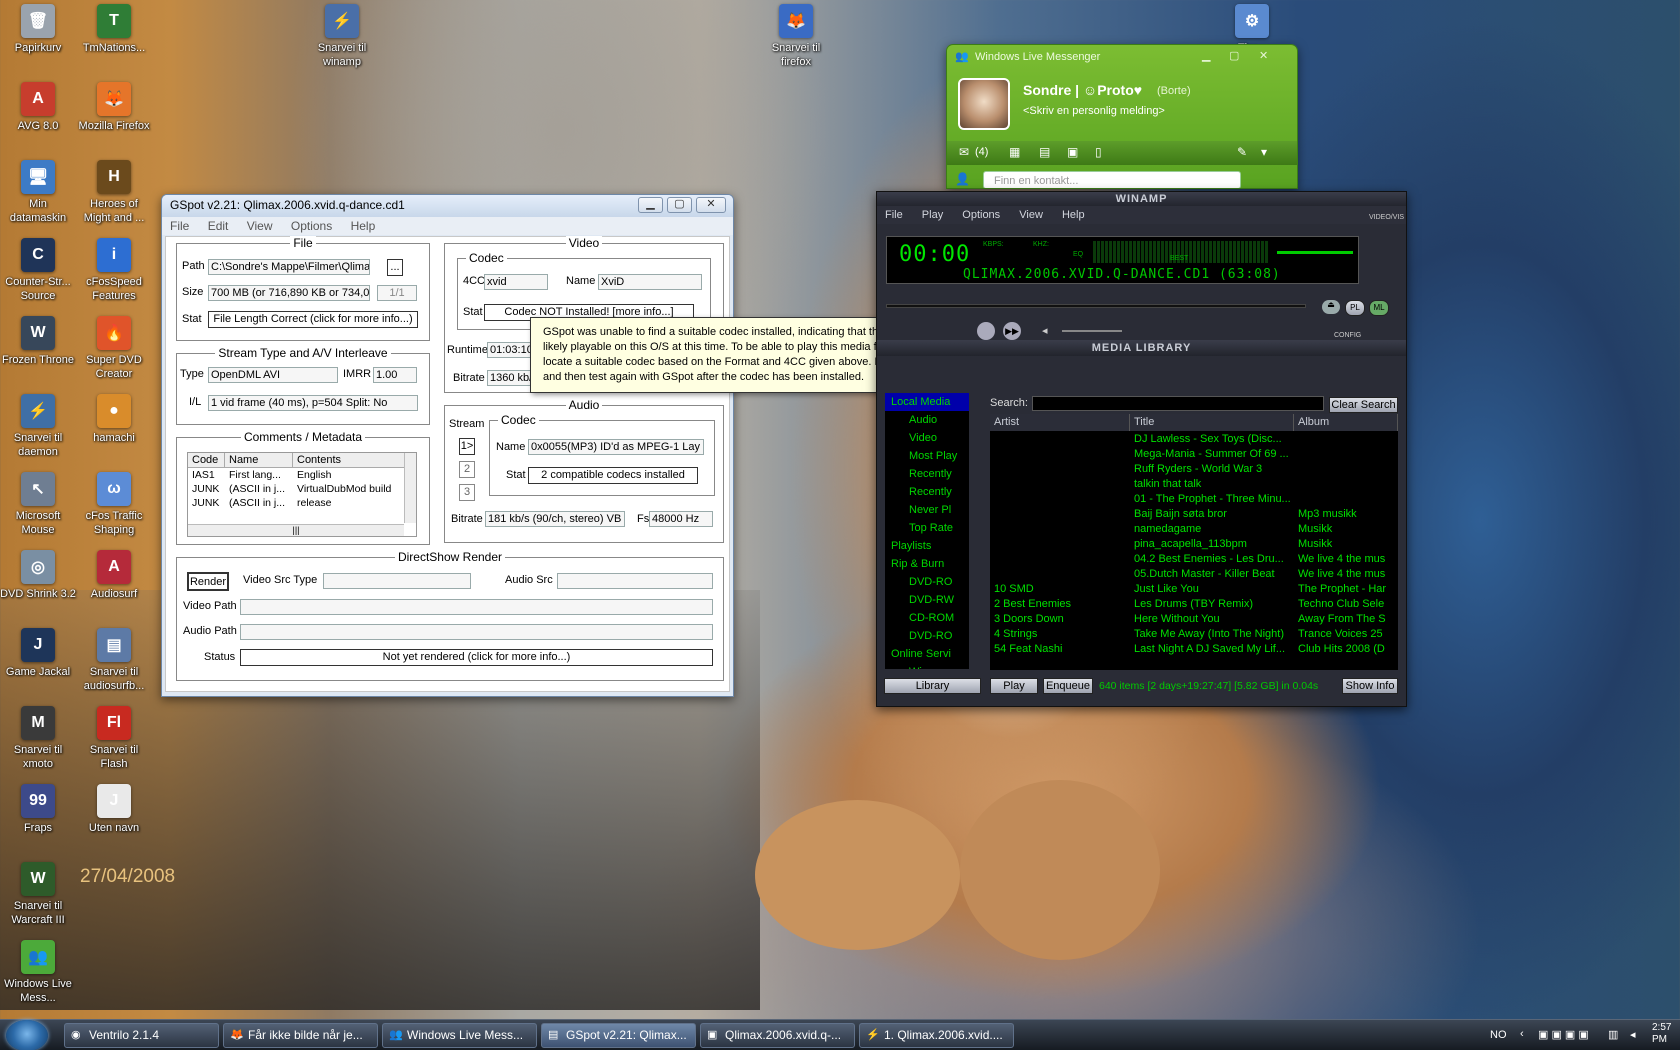 The image size is (1680, 1050). I want to click on winamp-menu-view: View, so click(1031, 215).